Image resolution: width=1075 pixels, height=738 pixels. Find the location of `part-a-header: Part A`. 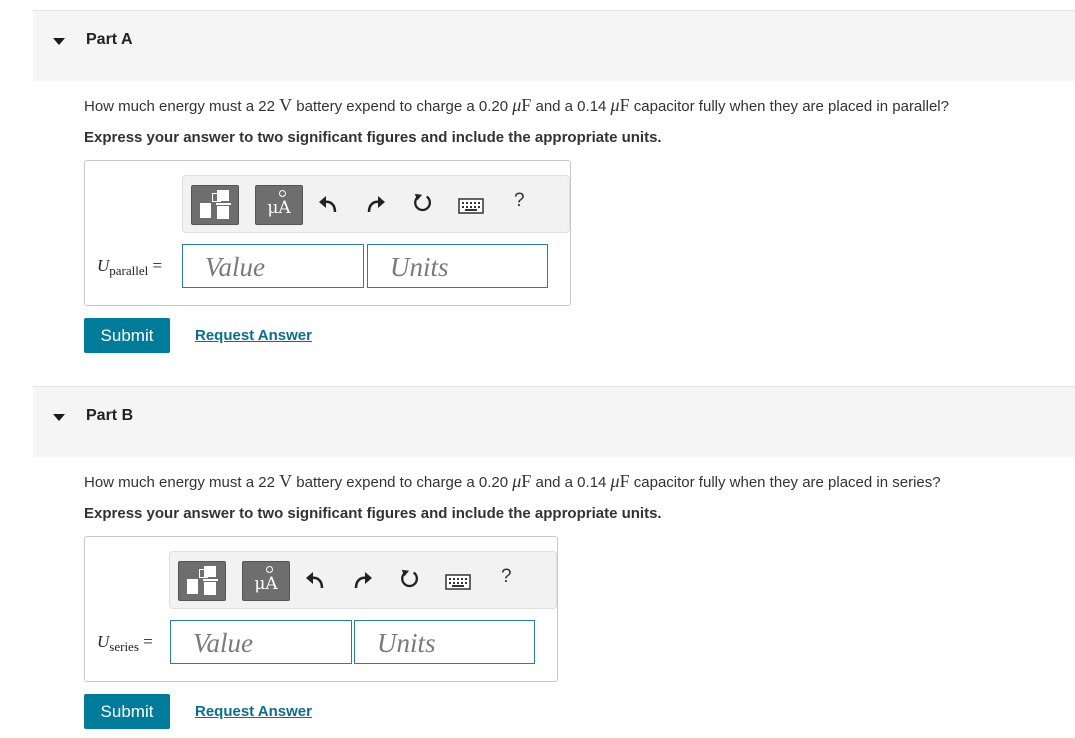

part-a-header: Part A is located at coordinates (554, 45).